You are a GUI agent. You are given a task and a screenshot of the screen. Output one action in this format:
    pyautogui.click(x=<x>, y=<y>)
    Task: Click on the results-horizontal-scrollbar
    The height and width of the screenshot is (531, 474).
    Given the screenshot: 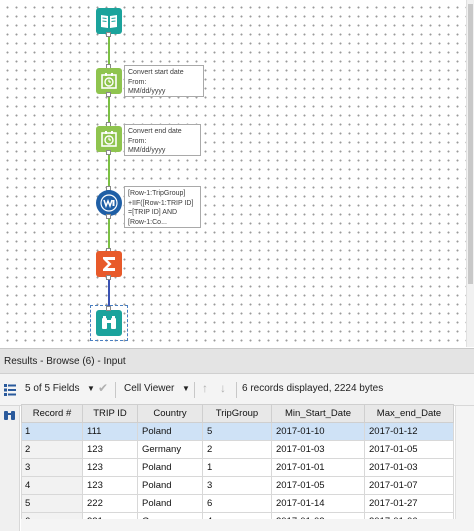 What is the action you would take?
    pyautogui.click(x=247, y=525)
    